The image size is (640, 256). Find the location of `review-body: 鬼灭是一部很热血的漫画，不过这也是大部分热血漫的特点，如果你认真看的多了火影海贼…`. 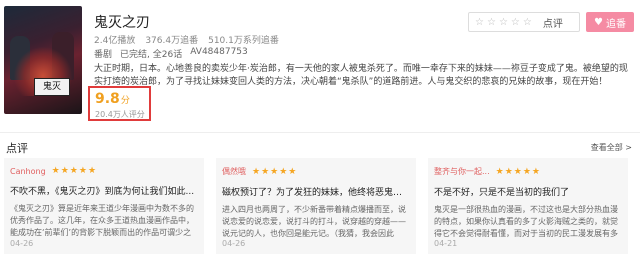

review-body: 鬼灭是一部很热血的漫画，不过这也是大部分热血漫的特点，如果你认真看的多了火影海贼… is located at coordinates (526, 221).